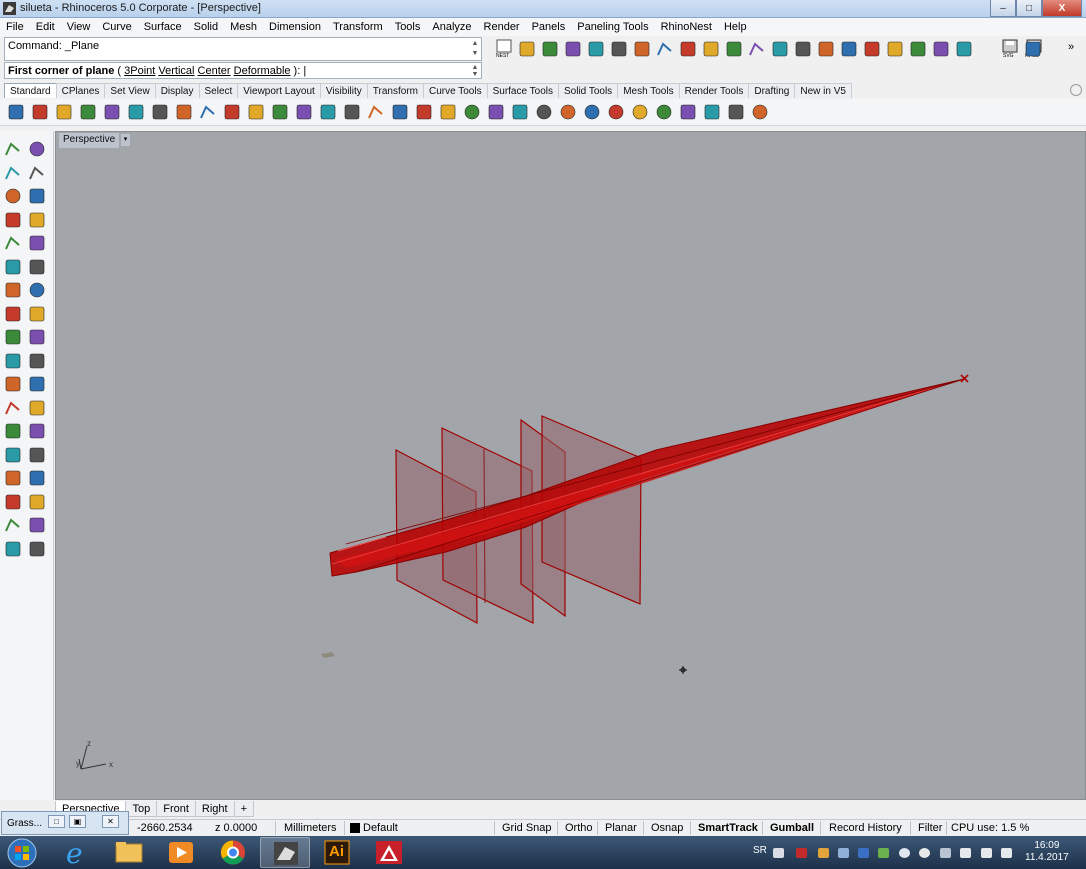 This screenshot has height=869, width=1086. Describe the element at coordinates (619, 49) in the screenshot. I see `nest-sheet-icon` at that location.